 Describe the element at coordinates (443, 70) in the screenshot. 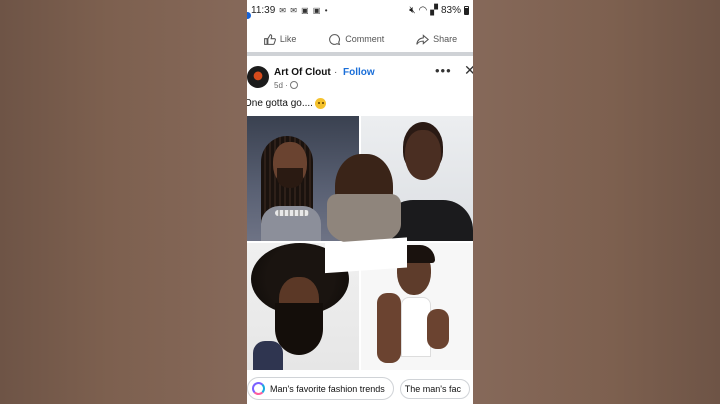

I see `more-options-icon: •••` at that location.